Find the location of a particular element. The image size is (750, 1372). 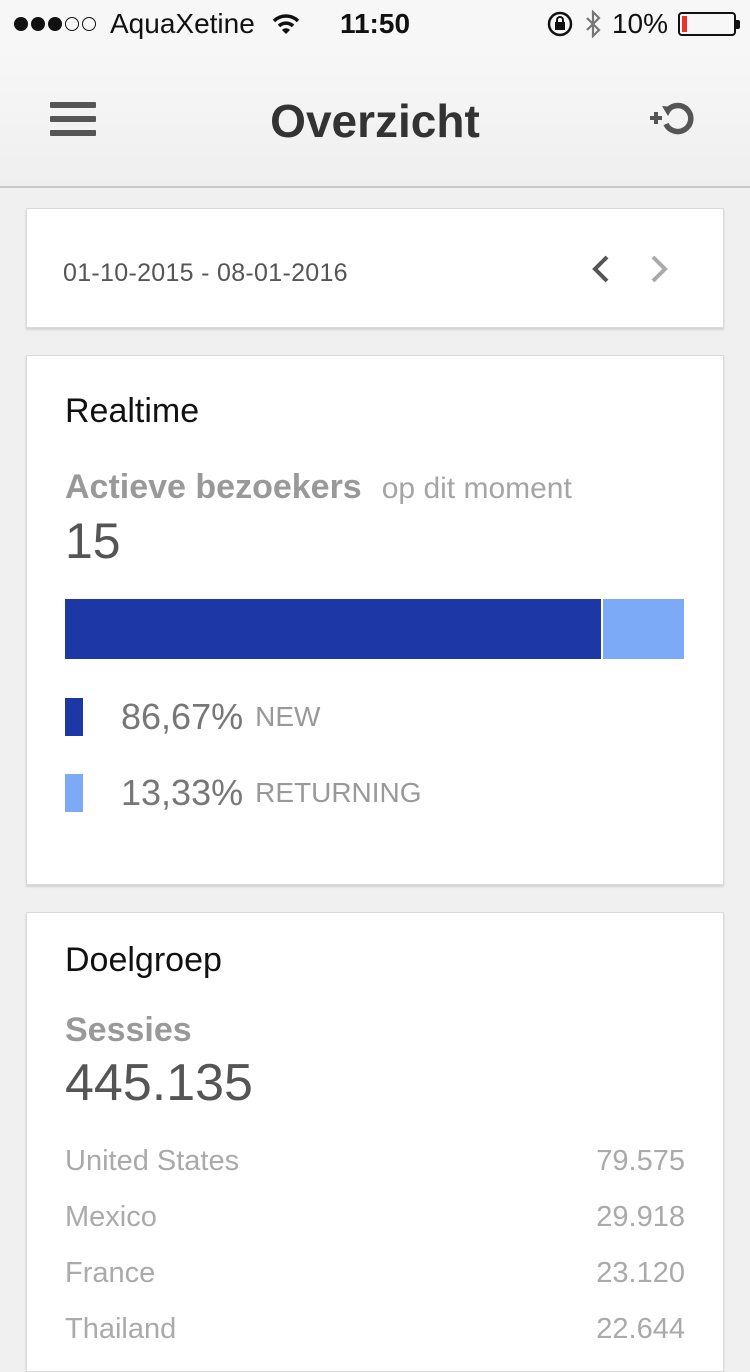

page-title: Overzicht is located at coordinates (375, 121).